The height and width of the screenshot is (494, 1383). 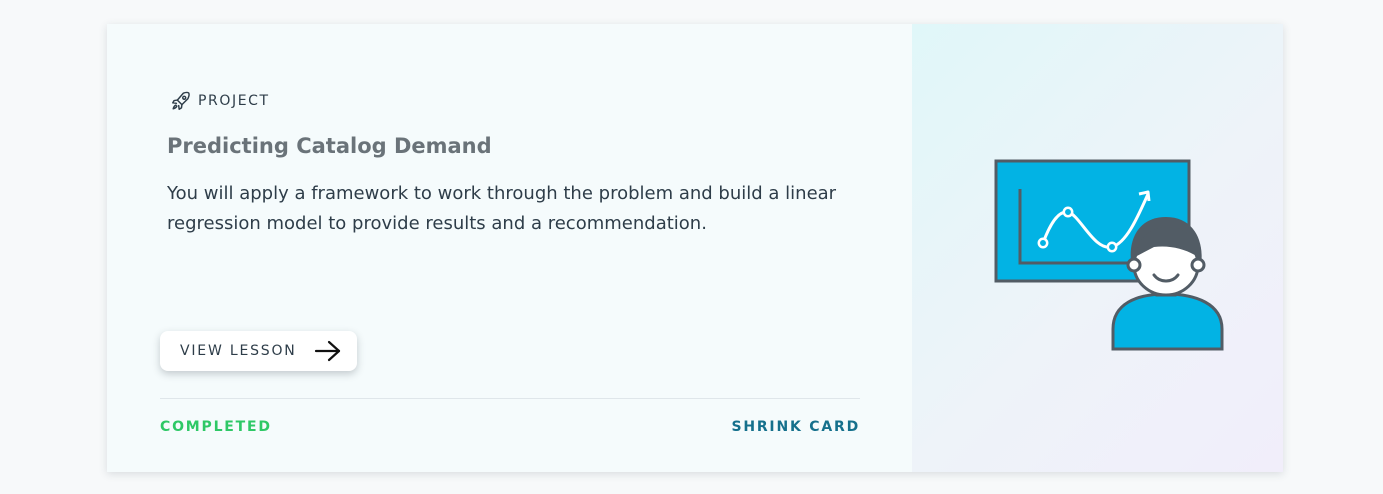 I want to click on card-type-label: PROJECT, so click(x=234, y=101).